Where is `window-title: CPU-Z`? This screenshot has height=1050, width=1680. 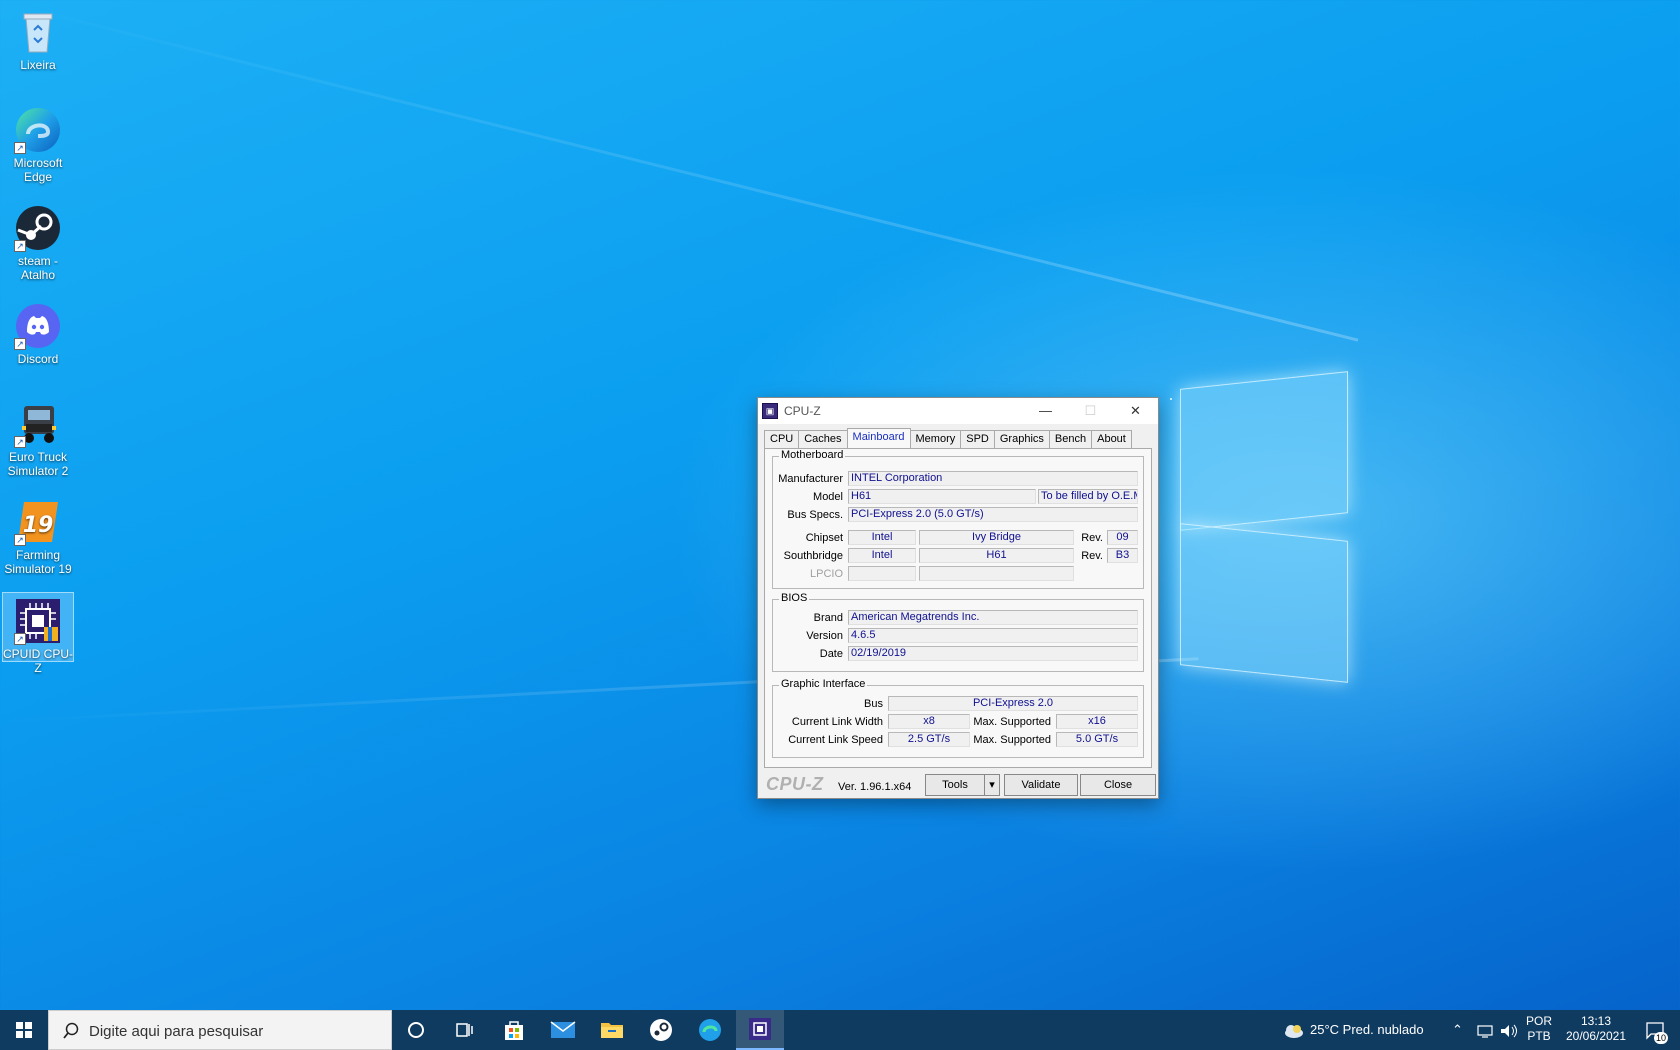
window-title: CPU-Z is located at coordinates (802, 411).